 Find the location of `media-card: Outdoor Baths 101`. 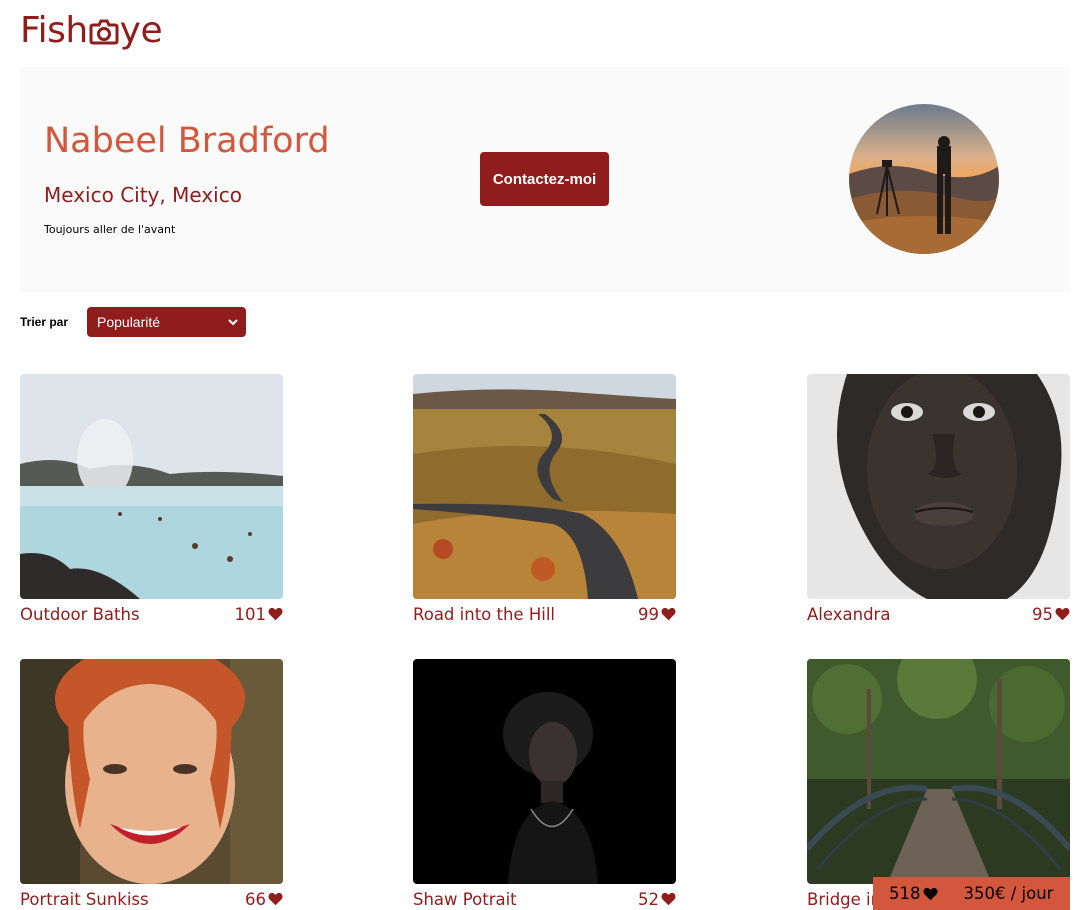

media-card: Outdoor Baths 101 is located at coordinates (151, 501).